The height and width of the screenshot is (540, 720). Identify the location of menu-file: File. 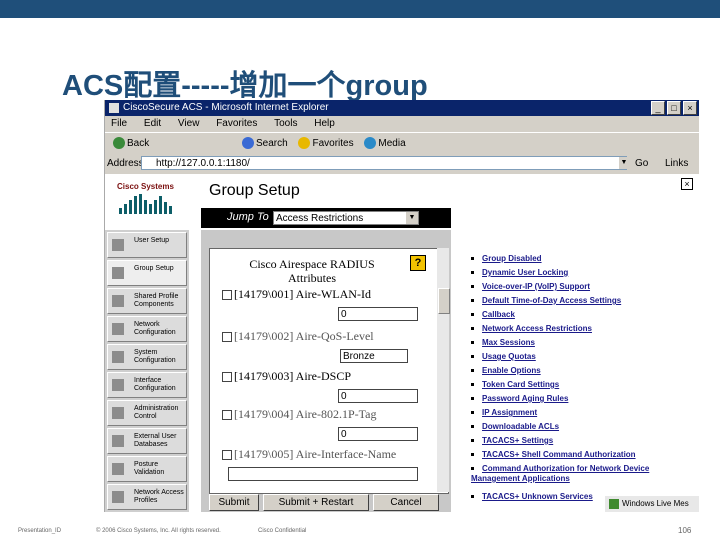
(119, 123).